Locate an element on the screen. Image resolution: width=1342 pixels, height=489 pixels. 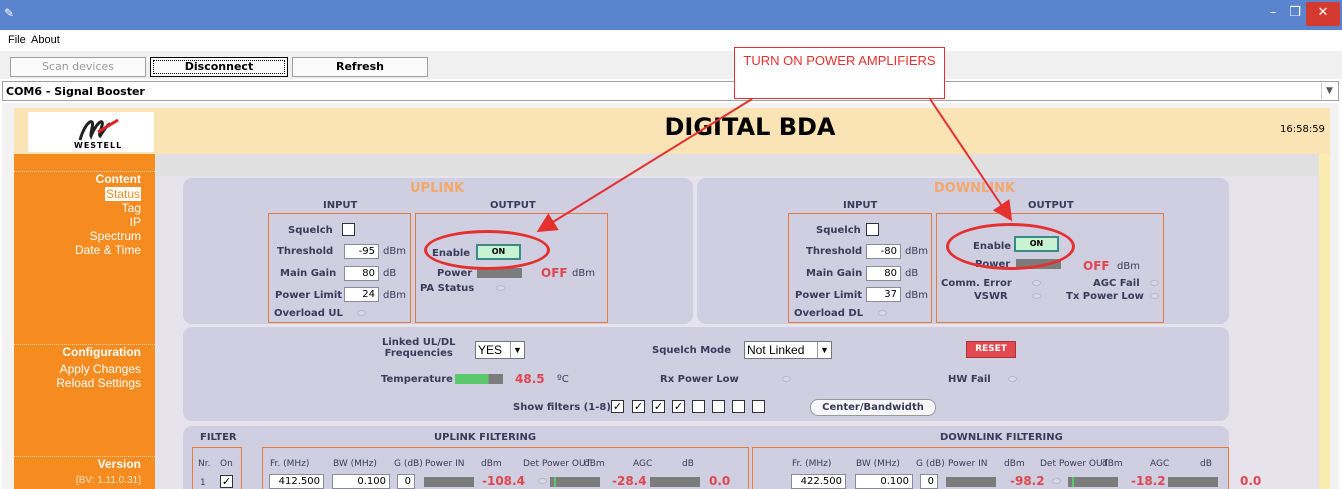
arrow-to-uplink-enable is located at coordinates (644, 165).